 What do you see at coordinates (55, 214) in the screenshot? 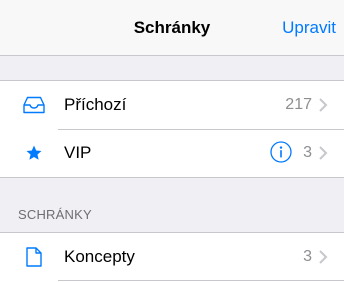
I see `section-header: SCHRÁNKY` at bounding box center [55, 214].